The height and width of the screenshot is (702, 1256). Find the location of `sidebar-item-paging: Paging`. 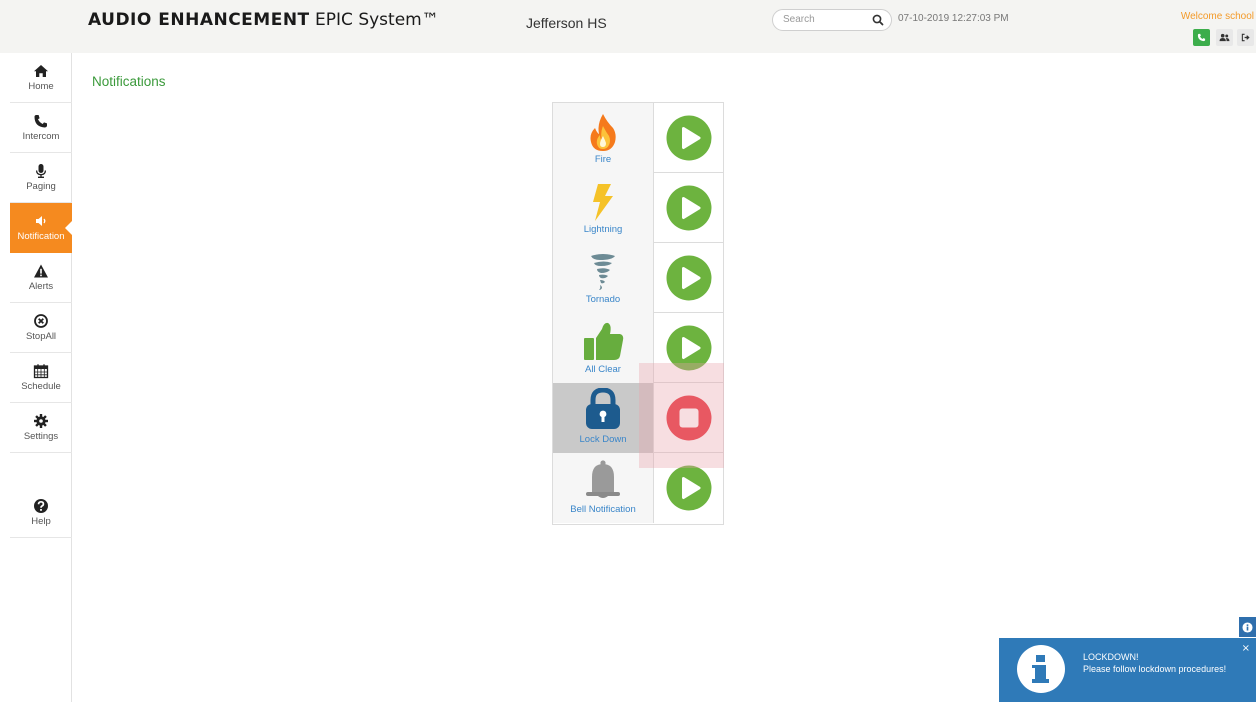

sidebar-item-paging: Paging is located at coordinates (41, 178).